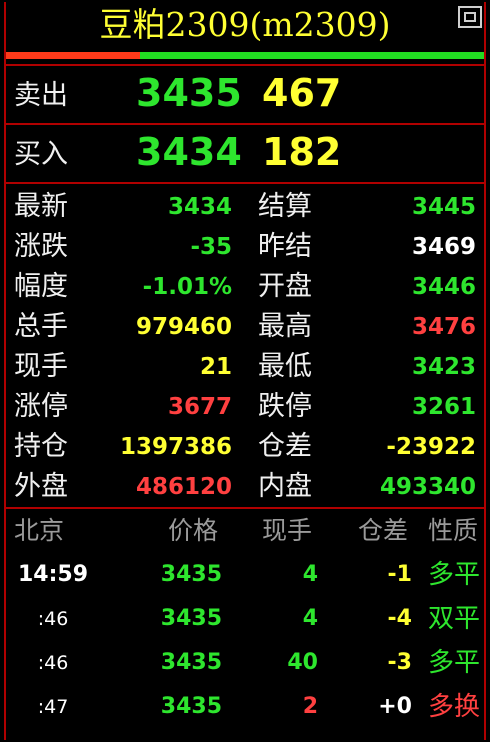 This screenshot has height=742, width=490. What do you see at coordinates (399, 618) in the screenshot?
I see `tick-oi-change: -4` at bounding box center [399, 618].